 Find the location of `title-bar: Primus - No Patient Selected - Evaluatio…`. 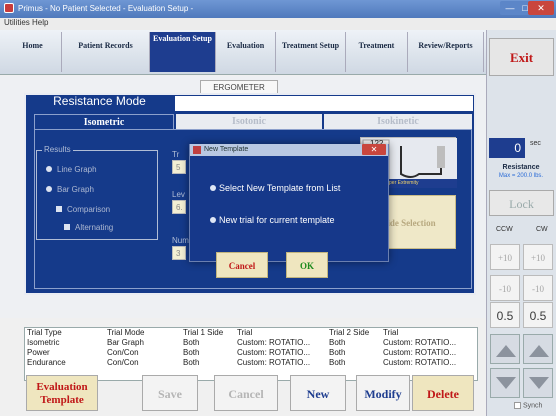

title-bar: Primus - No Patient Selected - Evaluatio… is located at coordinates (278, 9).